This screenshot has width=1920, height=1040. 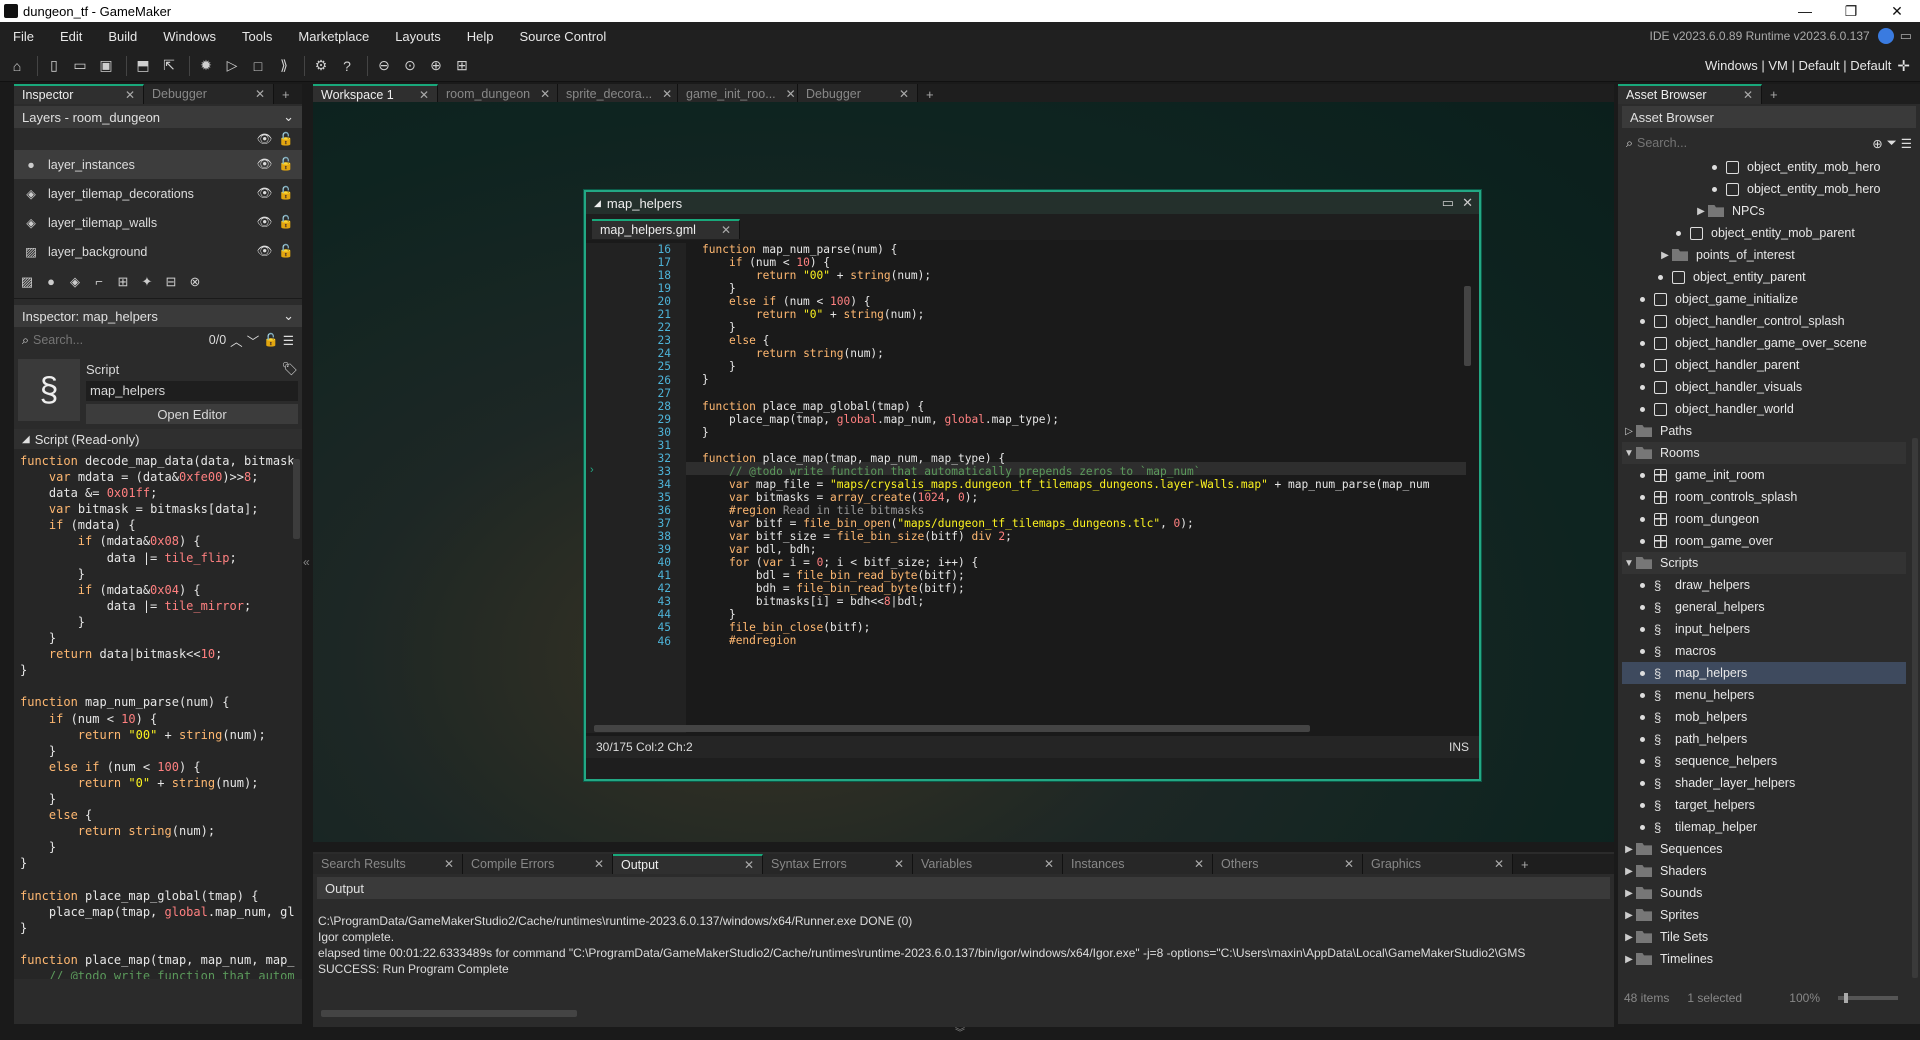 What do you see at coordinates (1764, 321) in the screenshot?
I see `asset-tree-item: object_handler_control_splash` at bounding box center [1764, 321].